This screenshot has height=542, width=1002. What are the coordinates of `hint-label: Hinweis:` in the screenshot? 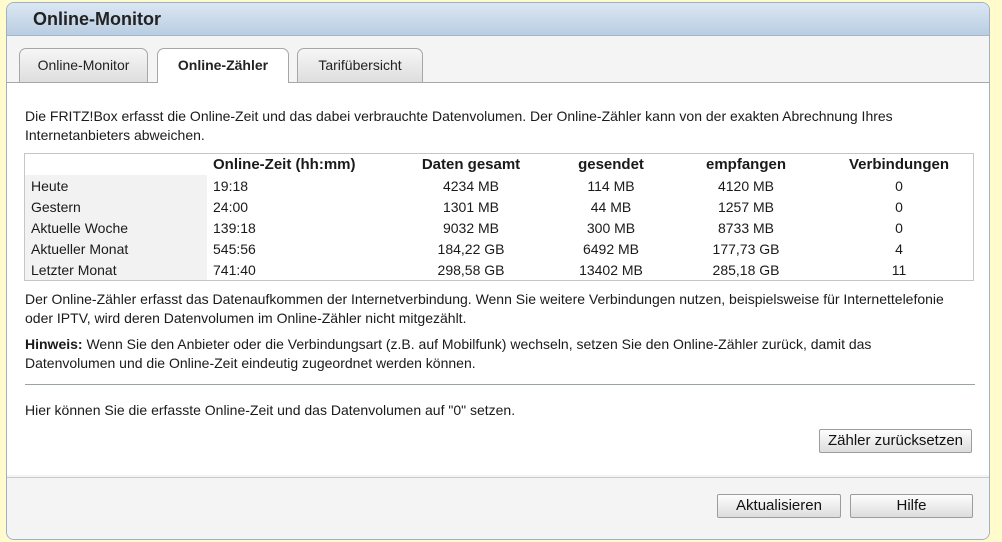 It's located at (54, 344).